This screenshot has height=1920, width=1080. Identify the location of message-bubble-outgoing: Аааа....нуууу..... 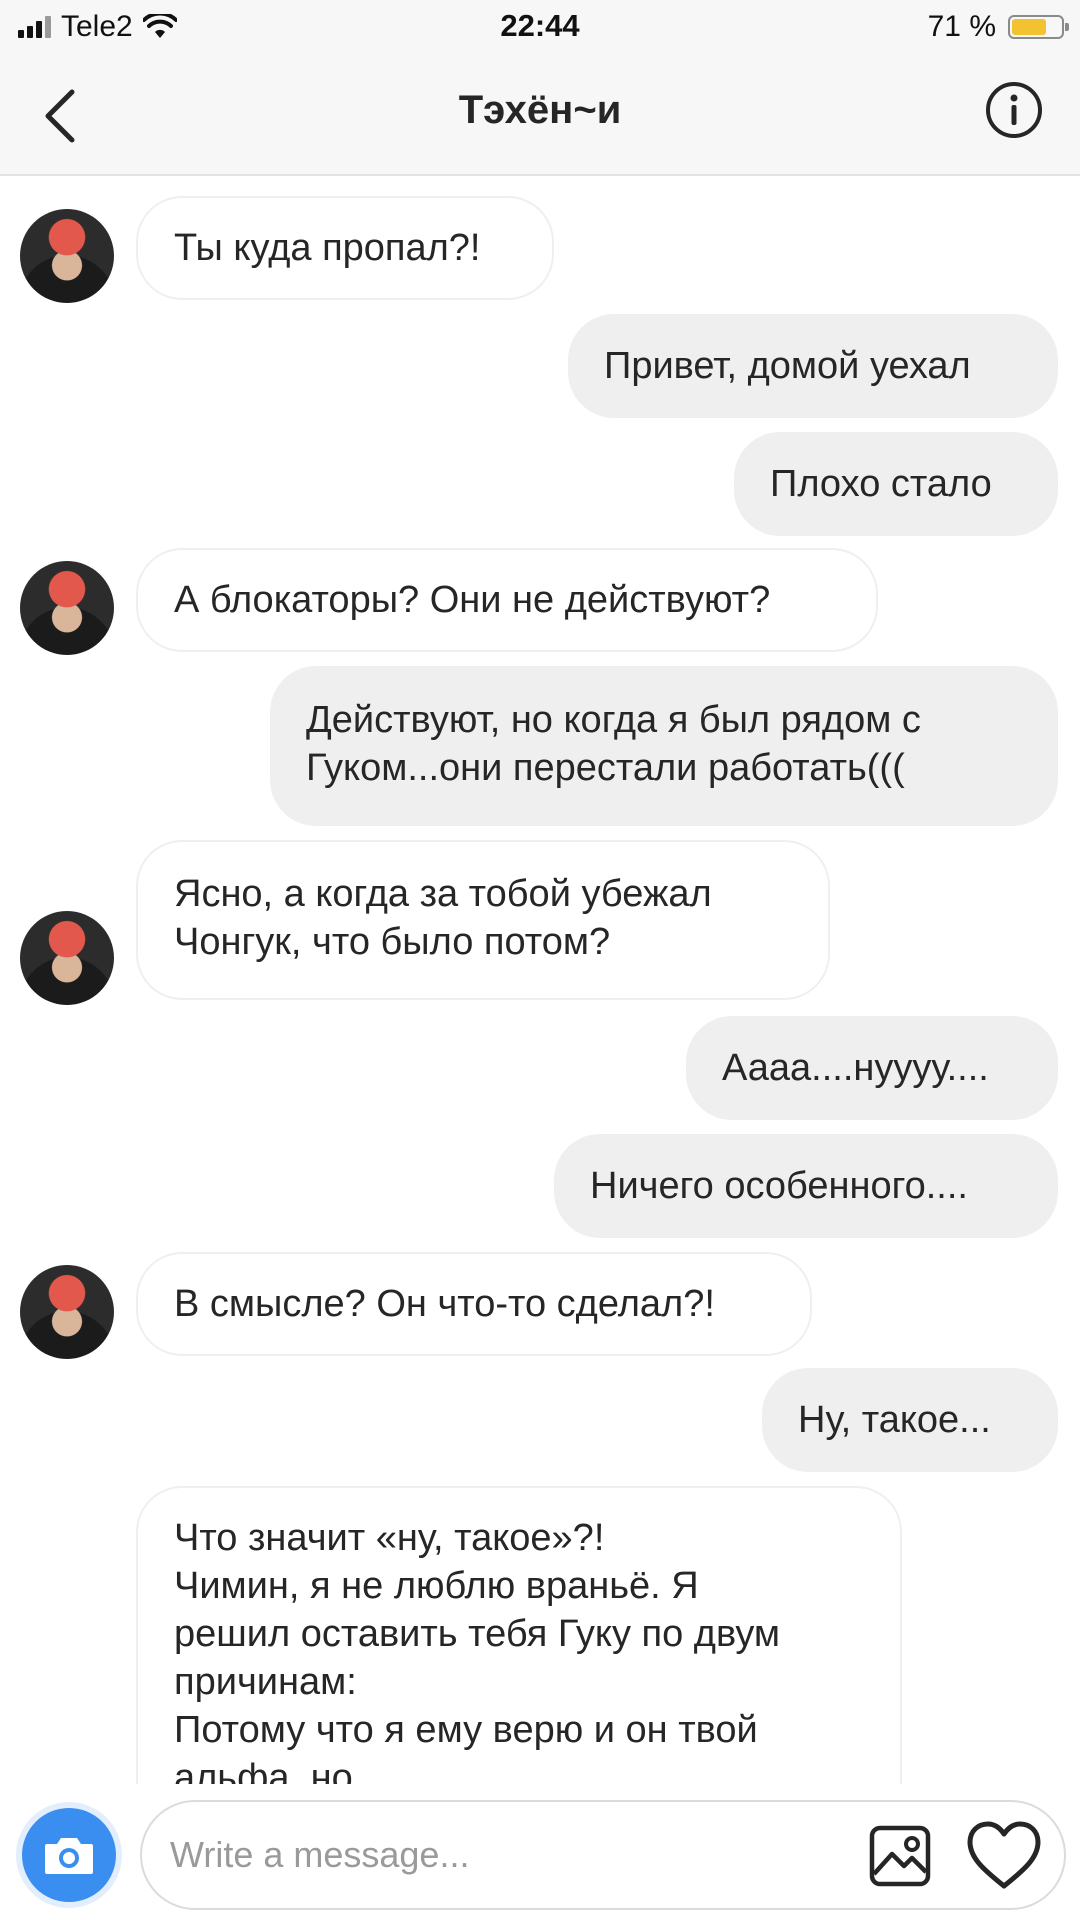
(872, 1068).